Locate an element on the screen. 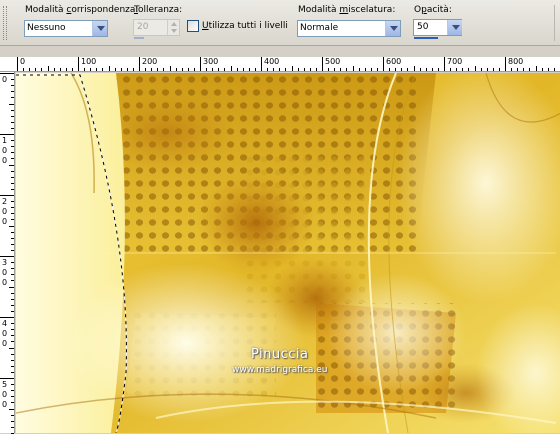 This screenshot has height=434, width=560. ruler-label-digit: 4 is located at coordinates (5, 323).